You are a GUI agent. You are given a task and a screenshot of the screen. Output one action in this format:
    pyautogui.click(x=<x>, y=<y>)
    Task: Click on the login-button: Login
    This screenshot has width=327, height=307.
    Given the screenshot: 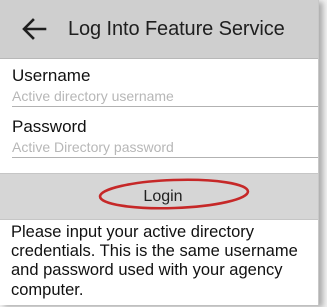 What is the action you would take?
    pyautogui.click(x=163, y=196)
    